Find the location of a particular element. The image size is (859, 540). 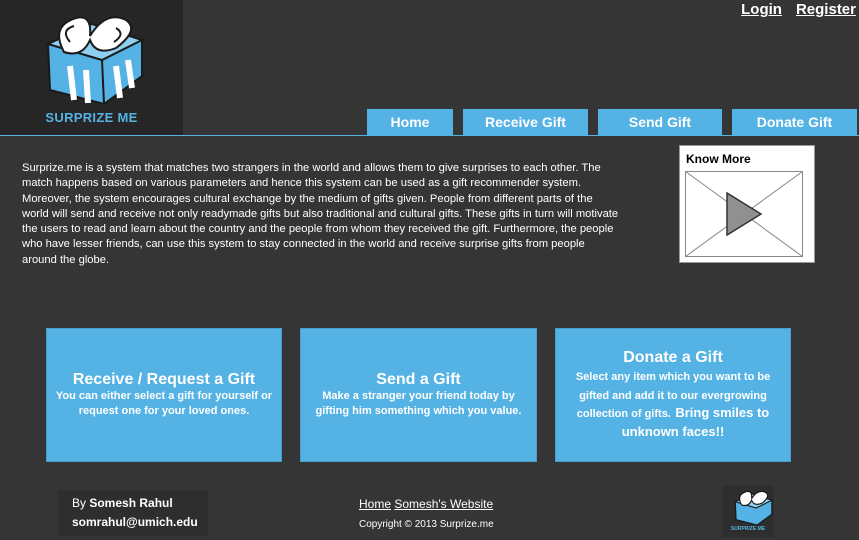

footer-home-link: Home is located at coordinates (375, 504).